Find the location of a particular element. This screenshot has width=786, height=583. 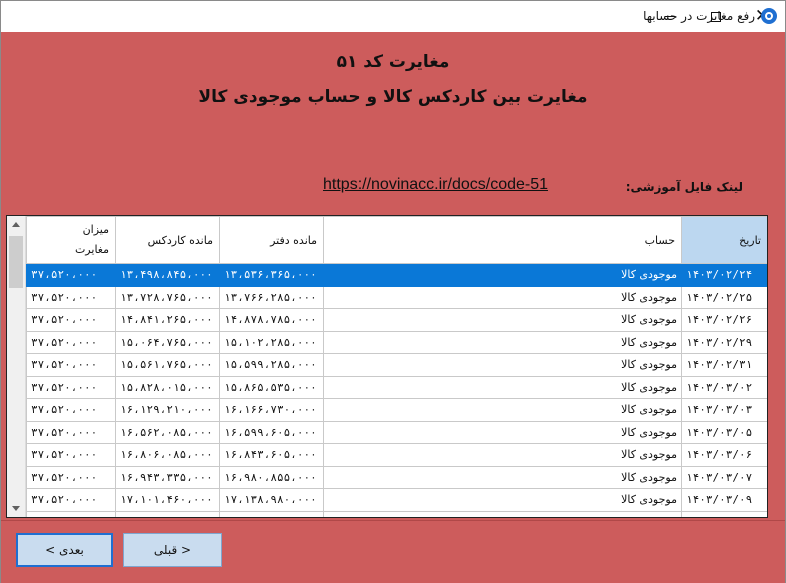

prev-button: < قبلی is located at coordinates (172, 550).